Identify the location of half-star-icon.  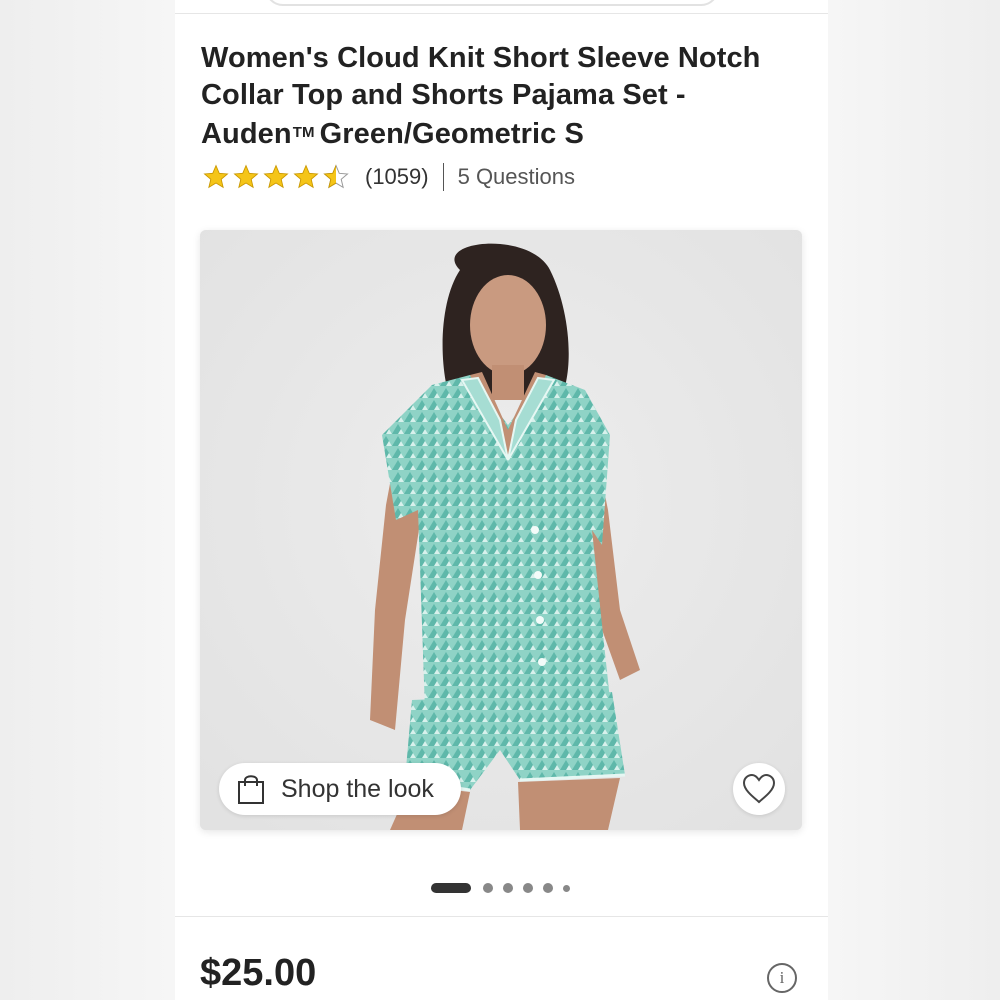
(336, 176).